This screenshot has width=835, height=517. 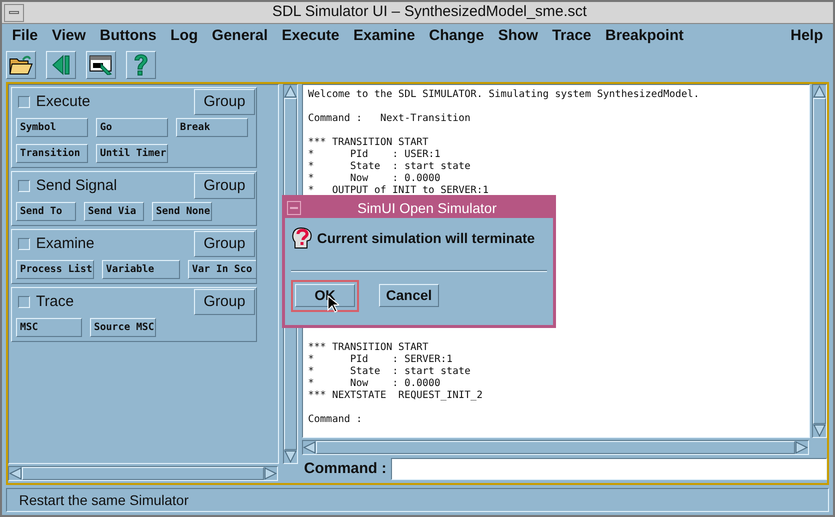 I want to click on dialog-button: Cancel, so click(x=409, y=295).